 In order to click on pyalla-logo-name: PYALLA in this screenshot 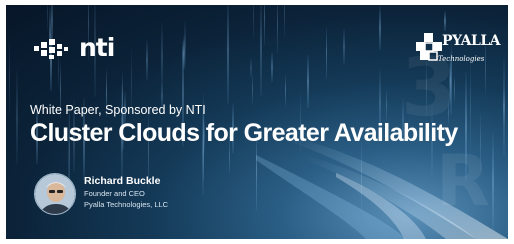, I will do `click(471, 41)`.